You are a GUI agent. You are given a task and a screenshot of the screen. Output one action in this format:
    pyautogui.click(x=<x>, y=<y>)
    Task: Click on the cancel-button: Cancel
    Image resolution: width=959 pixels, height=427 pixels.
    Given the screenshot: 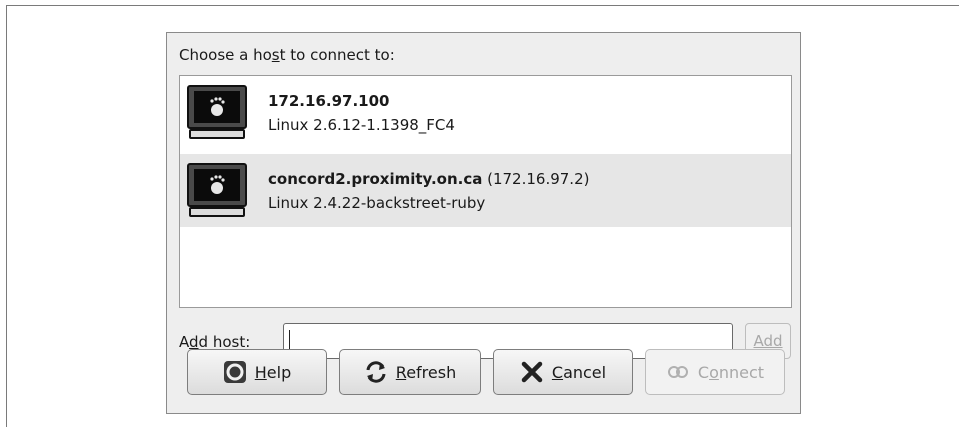 What is the action you would take?
    pyautogui.click(x=563, y=372)
    